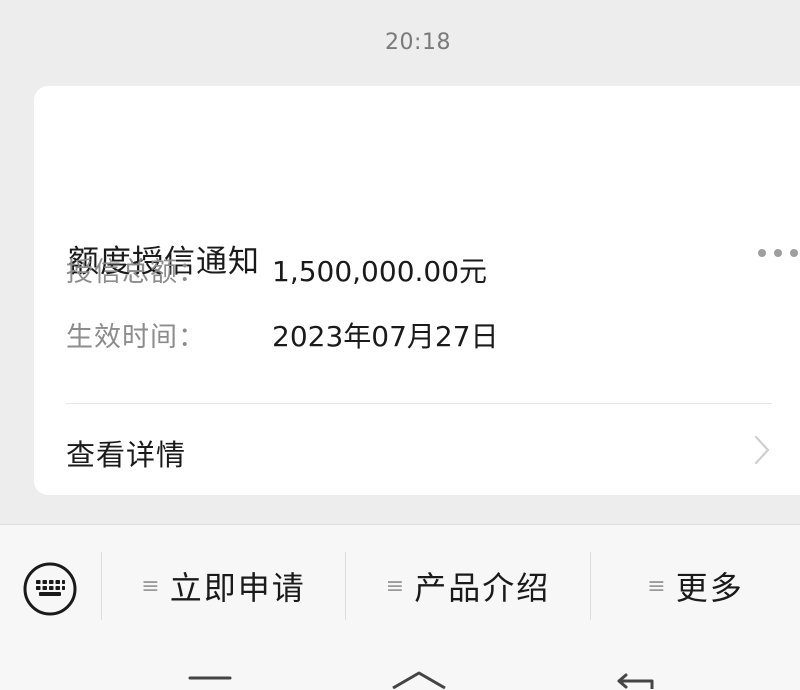 This screenshot has height=690, width=800. I want to click on menu-item-product-intro: ≡ 产品介绍, so click(468, 586).